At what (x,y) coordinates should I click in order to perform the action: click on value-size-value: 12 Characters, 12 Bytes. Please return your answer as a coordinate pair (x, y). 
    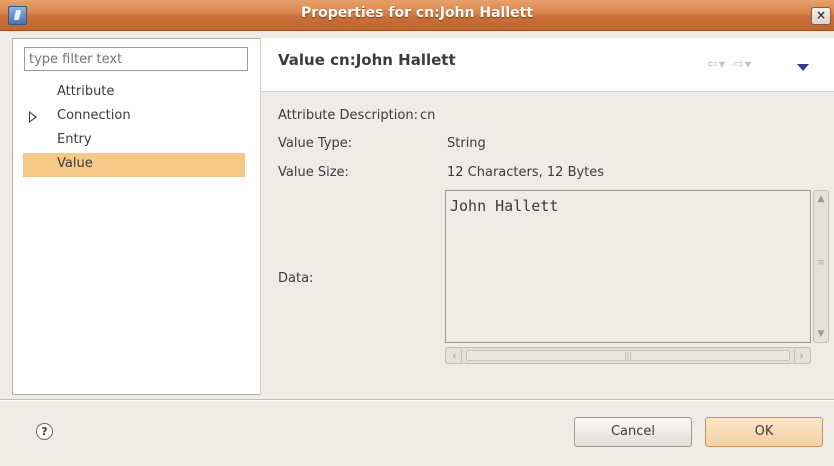
    Looking at the image, I should click on (526, 172).